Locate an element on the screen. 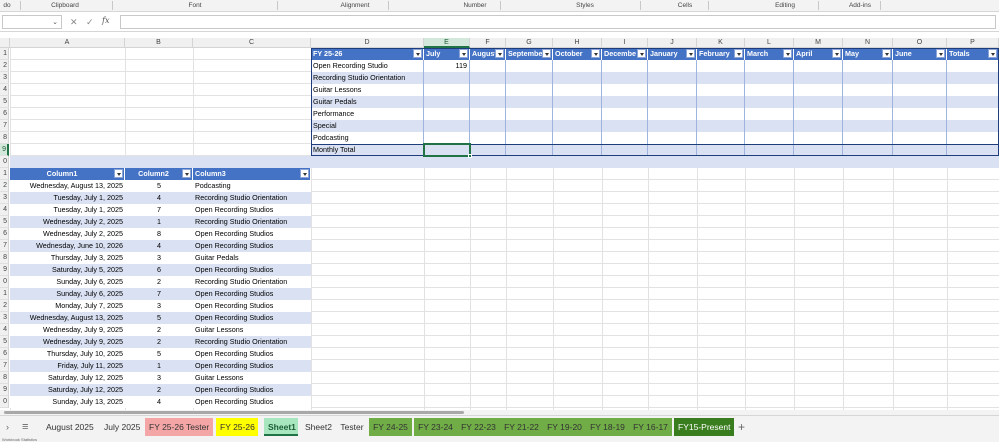 This screenshot has width=999, height=442. column-header-h: H is located at coordinates (577, 43).